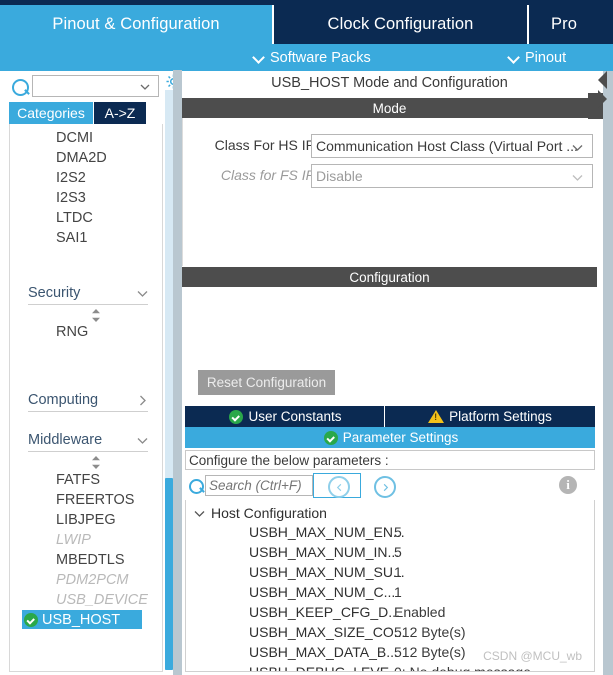  I want to click on sidebar-item-sai1: SAI1, so click(71, 238).